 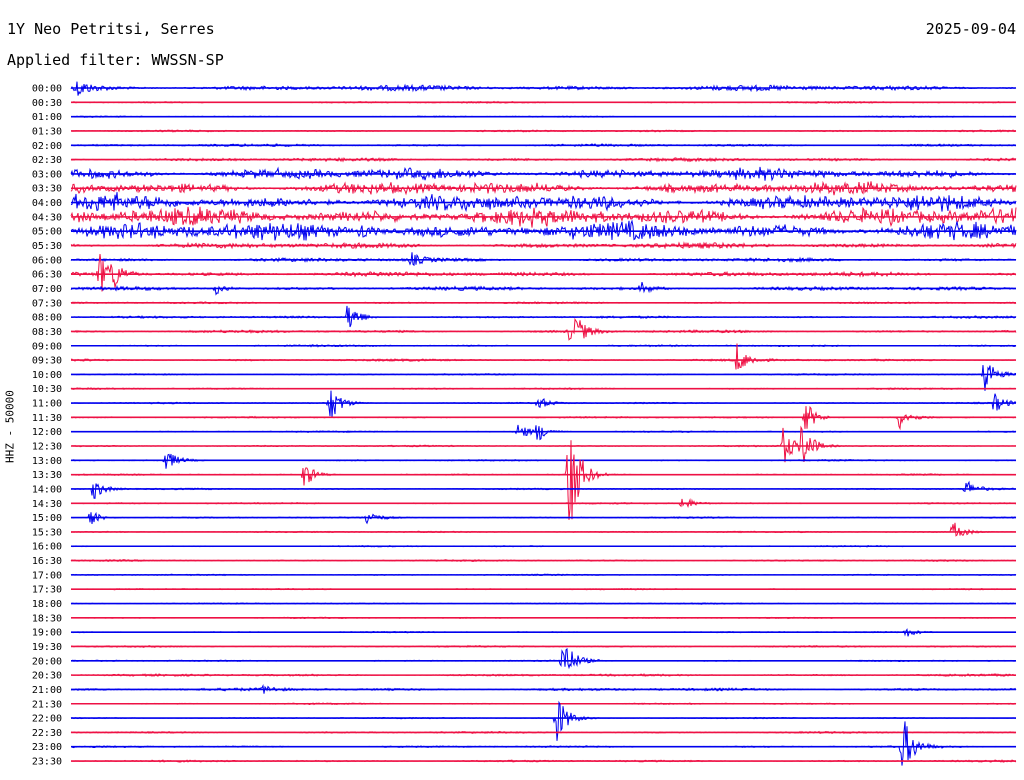 What do you see at coordinates (47, 117) in the screenshot?
I see `row-time-label: 01:00` at bounding box center [47, 117].